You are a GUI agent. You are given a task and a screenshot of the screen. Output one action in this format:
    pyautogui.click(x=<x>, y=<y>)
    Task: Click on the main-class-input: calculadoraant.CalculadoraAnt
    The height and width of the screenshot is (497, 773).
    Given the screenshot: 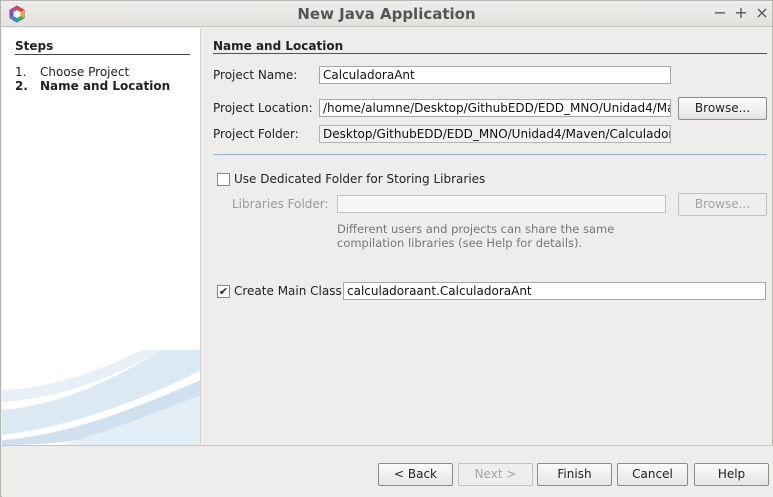 What is the action you would take?
    pyautogui.click(x=554, y=291)
    